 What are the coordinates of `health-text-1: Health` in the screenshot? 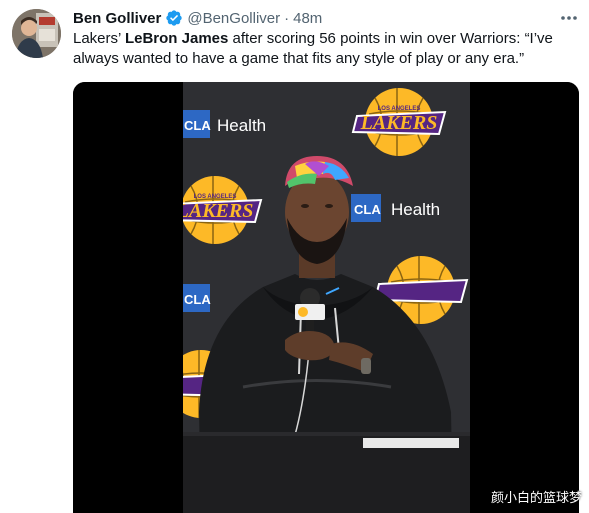 It's located at (241, 125).